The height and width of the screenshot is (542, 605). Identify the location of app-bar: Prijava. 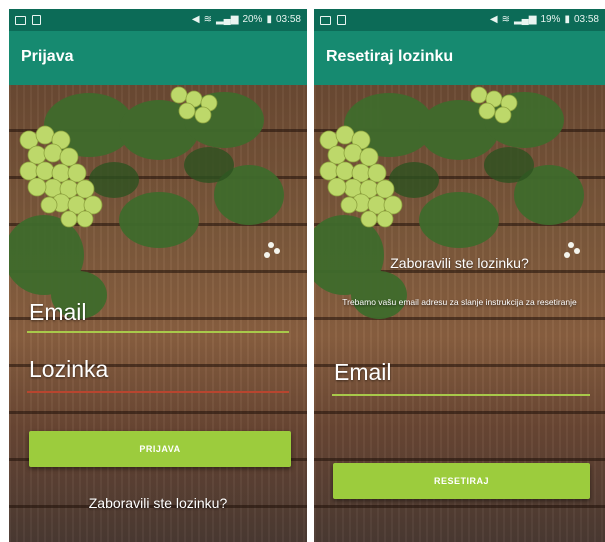
(158, 58).